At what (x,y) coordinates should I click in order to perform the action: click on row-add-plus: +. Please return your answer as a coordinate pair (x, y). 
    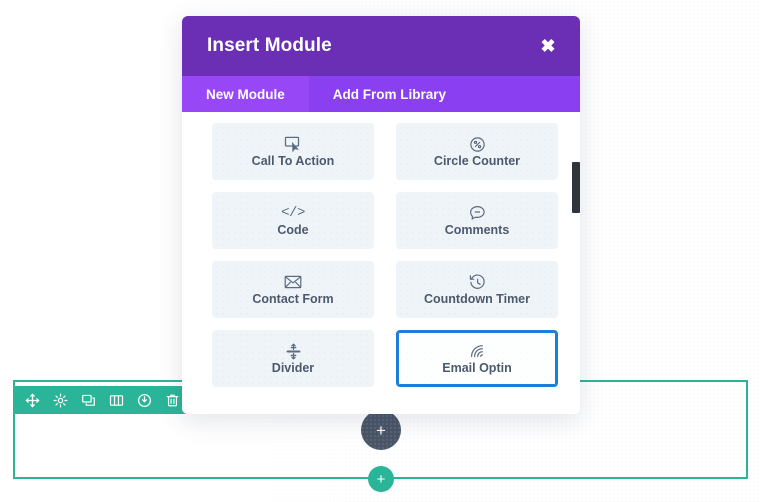
    Looking at the image, I should click on (381, 479).